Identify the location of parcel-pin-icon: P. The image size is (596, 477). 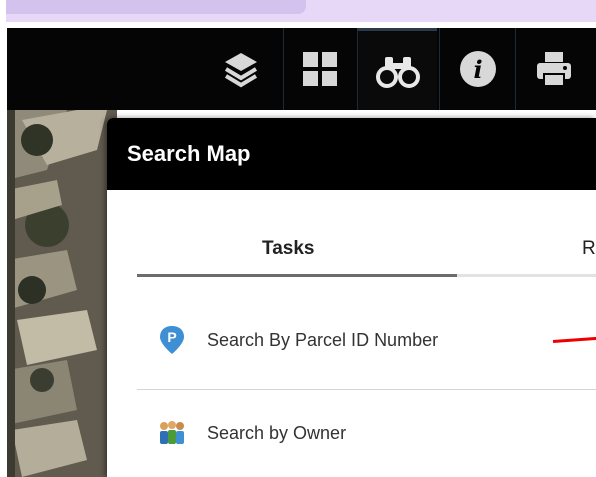
(172, 340).